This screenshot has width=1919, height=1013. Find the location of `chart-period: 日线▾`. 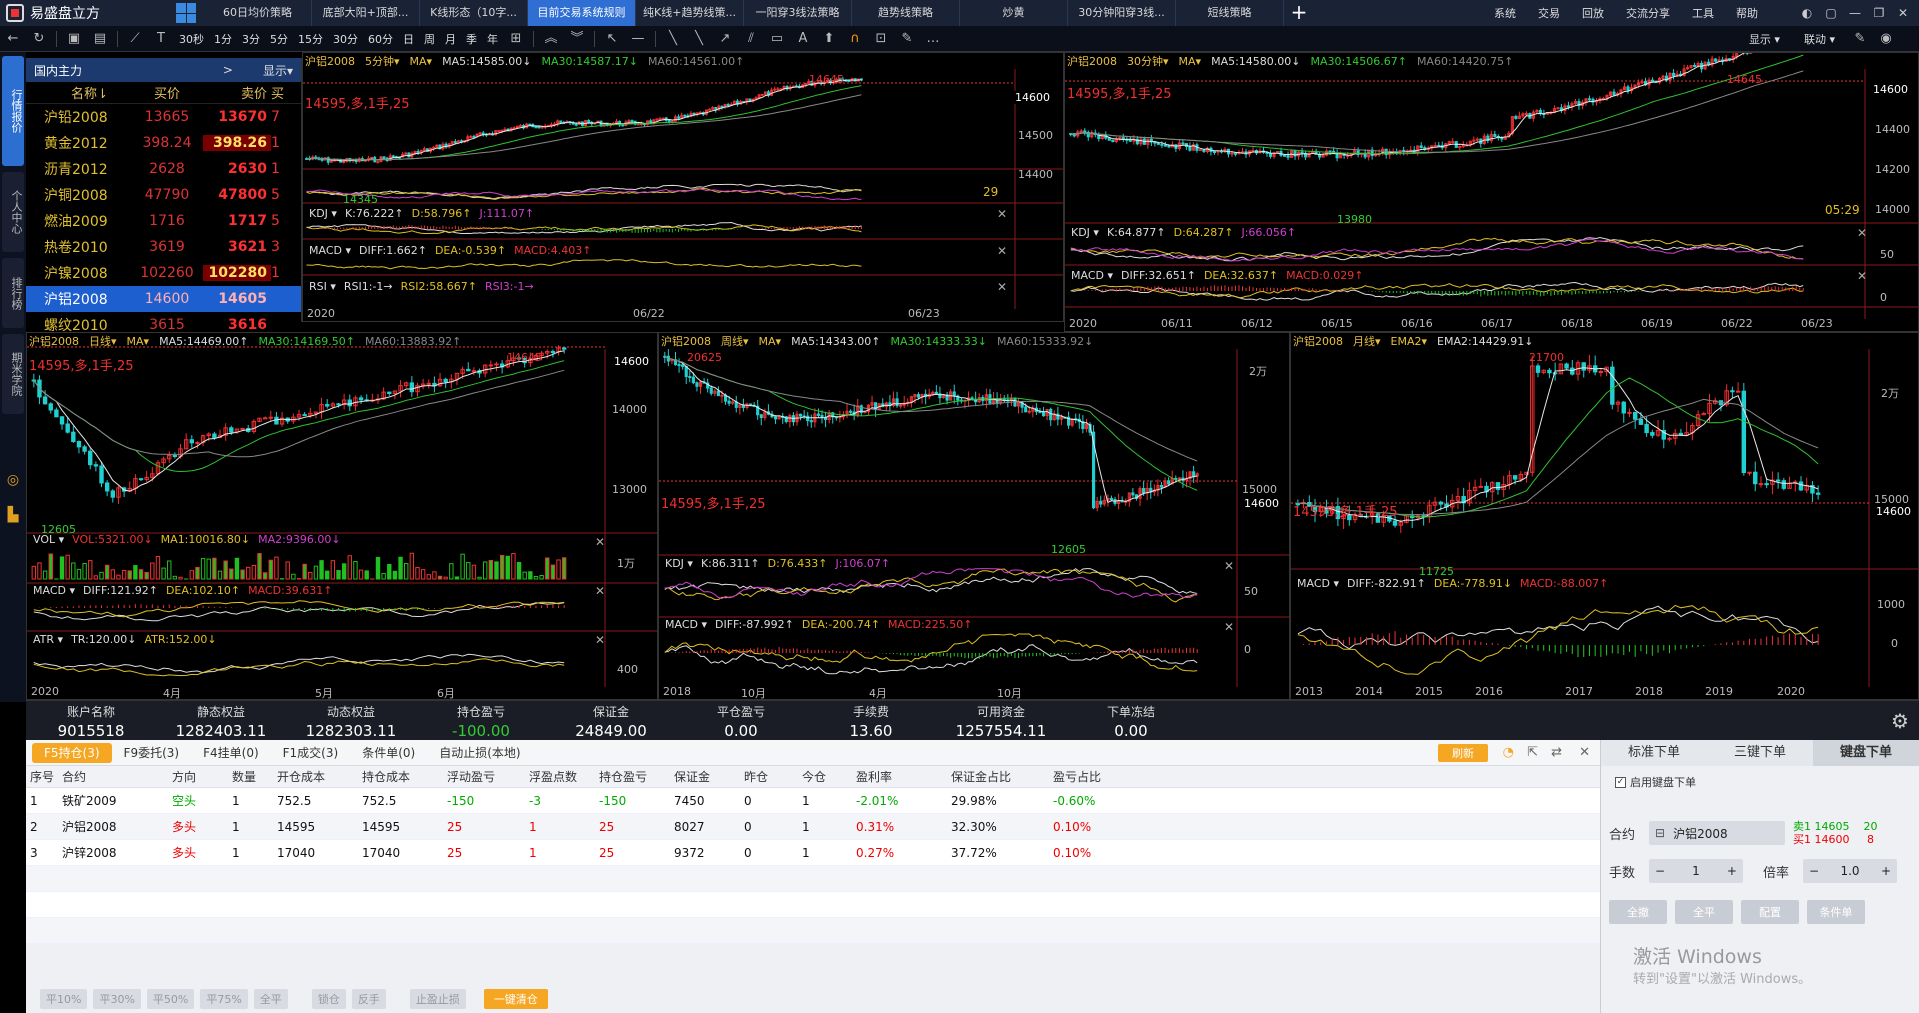

chart-period: 日线▾ is located at coordinates (103, 341).